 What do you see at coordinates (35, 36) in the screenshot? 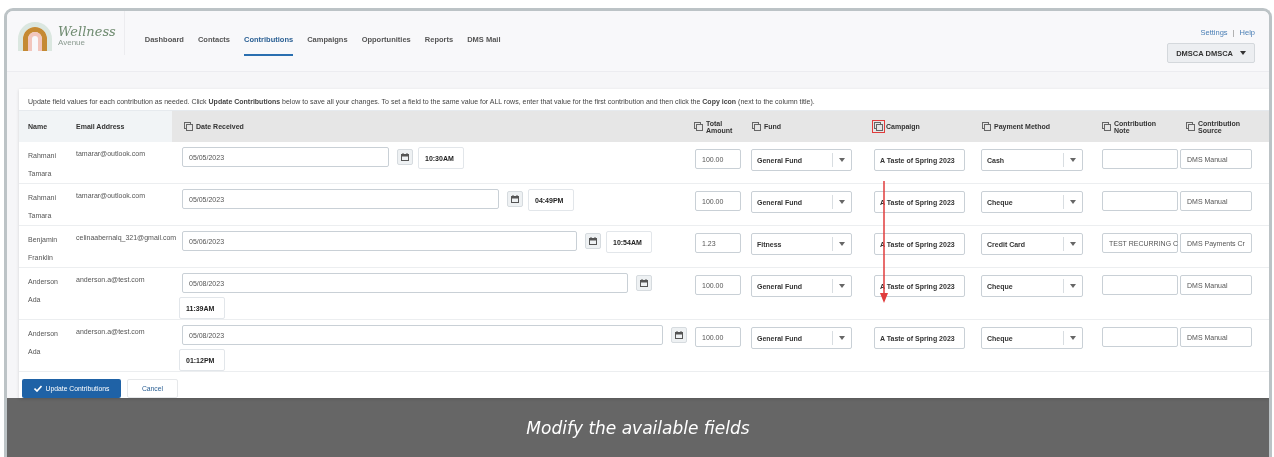
I see `rainbow-logo-icon` at bounding box center [35, 36].